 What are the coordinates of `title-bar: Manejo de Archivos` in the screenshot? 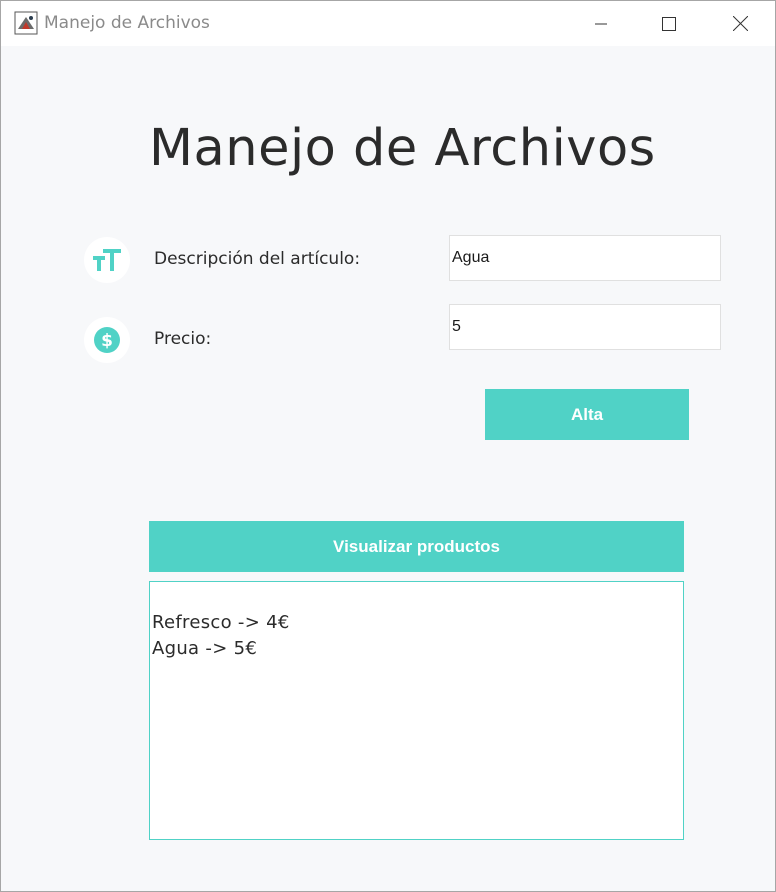 It's located at (388, 23).